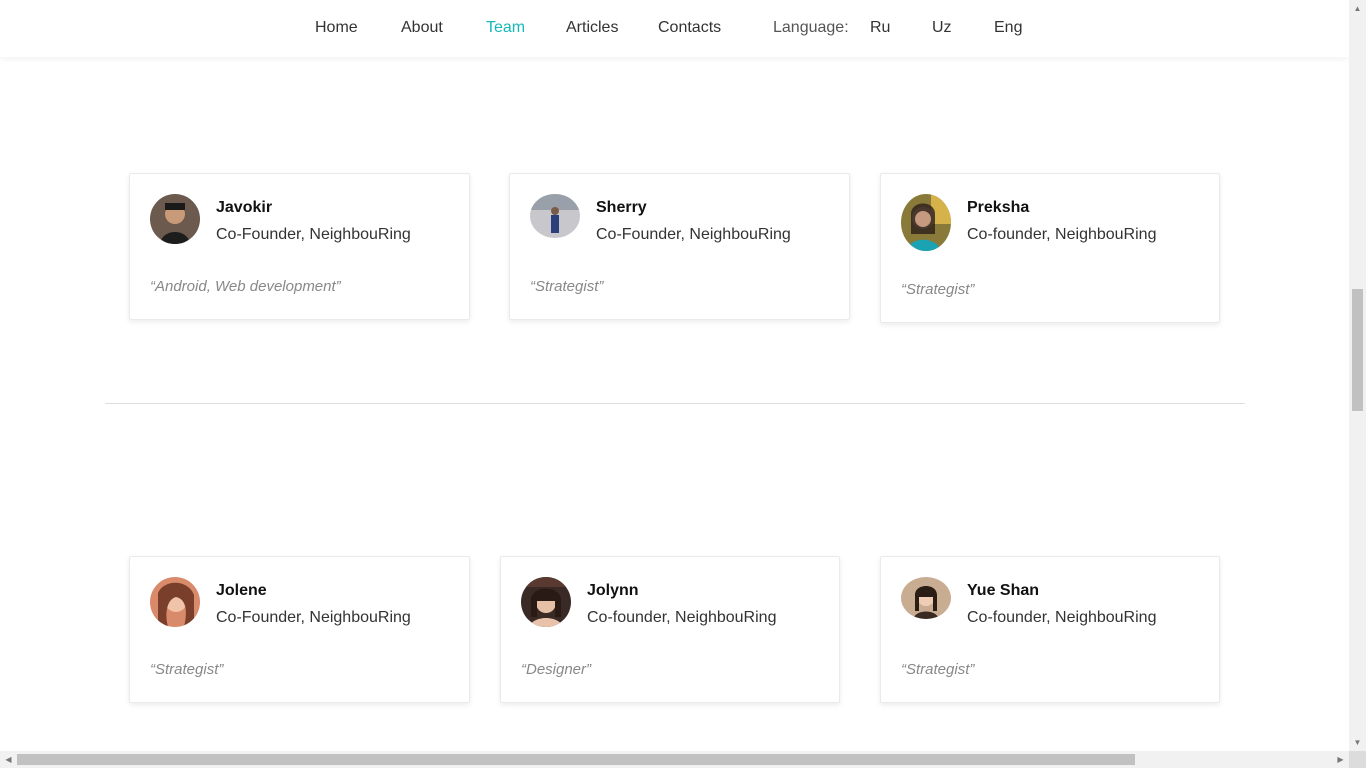  What do you see at coordinates (880, 28) in the screenshot?
I see `language-ru: Ru` at bounding box center [880, 28].